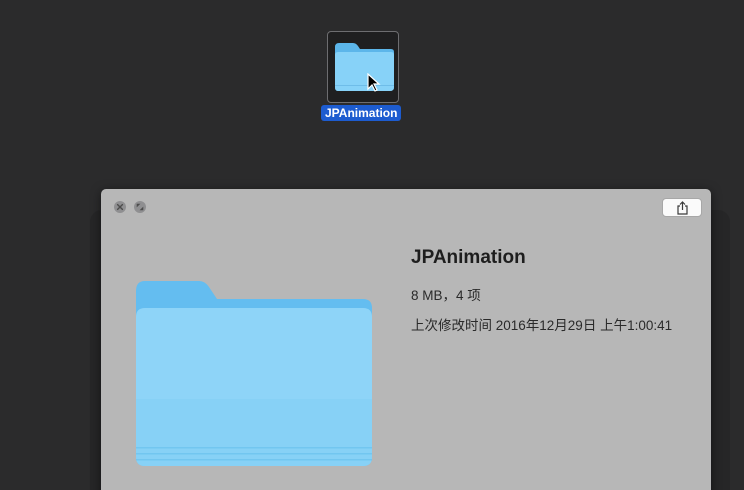 The height and width of the screenshot is (490, 744). Describe the element at coordinates (254, 373) in the screenshot. I see `folder-preview-icon` at that location.